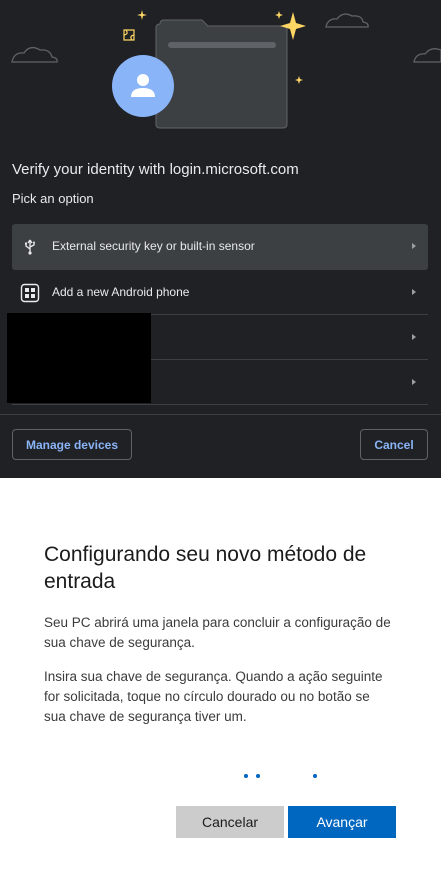 This screenshot has height=878, width=441. Describe the element at coordinates (143, 80) in the screenshot. I see `avatar-head` at that location.